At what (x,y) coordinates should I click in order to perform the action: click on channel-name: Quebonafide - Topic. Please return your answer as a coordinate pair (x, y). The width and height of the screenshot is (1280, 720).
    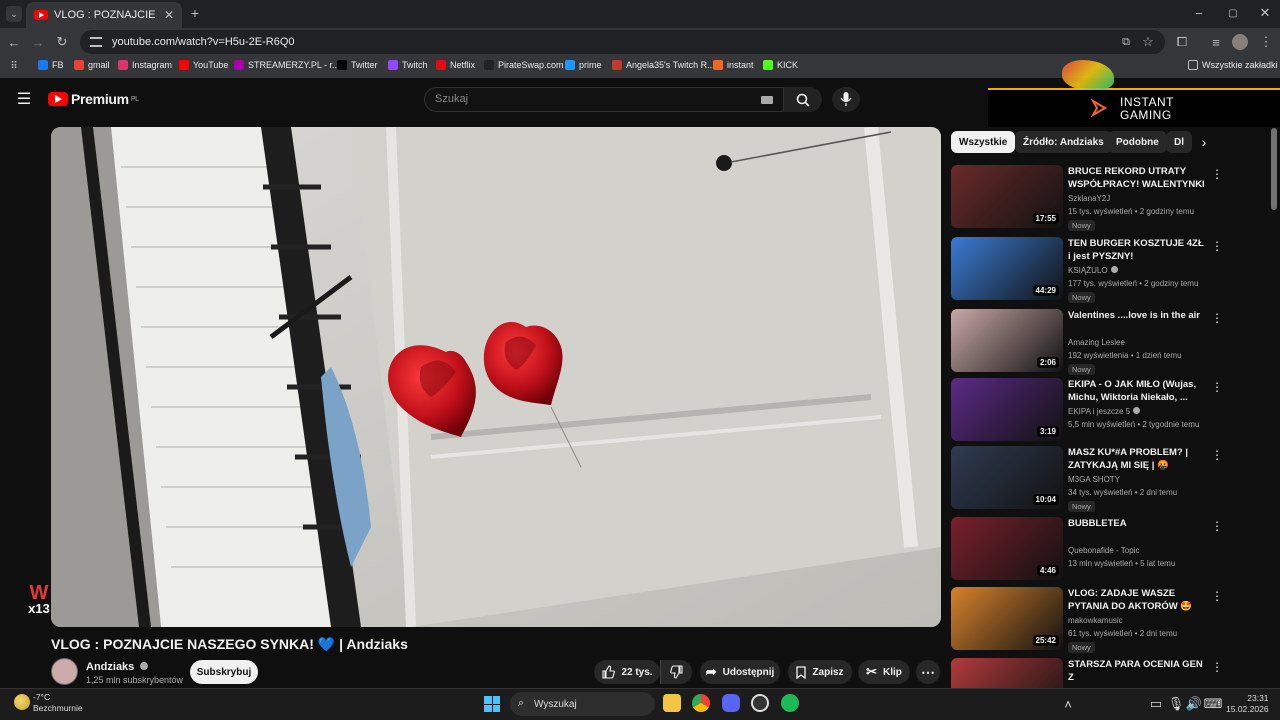
    Looking at the image, I should click on (1103, 550).